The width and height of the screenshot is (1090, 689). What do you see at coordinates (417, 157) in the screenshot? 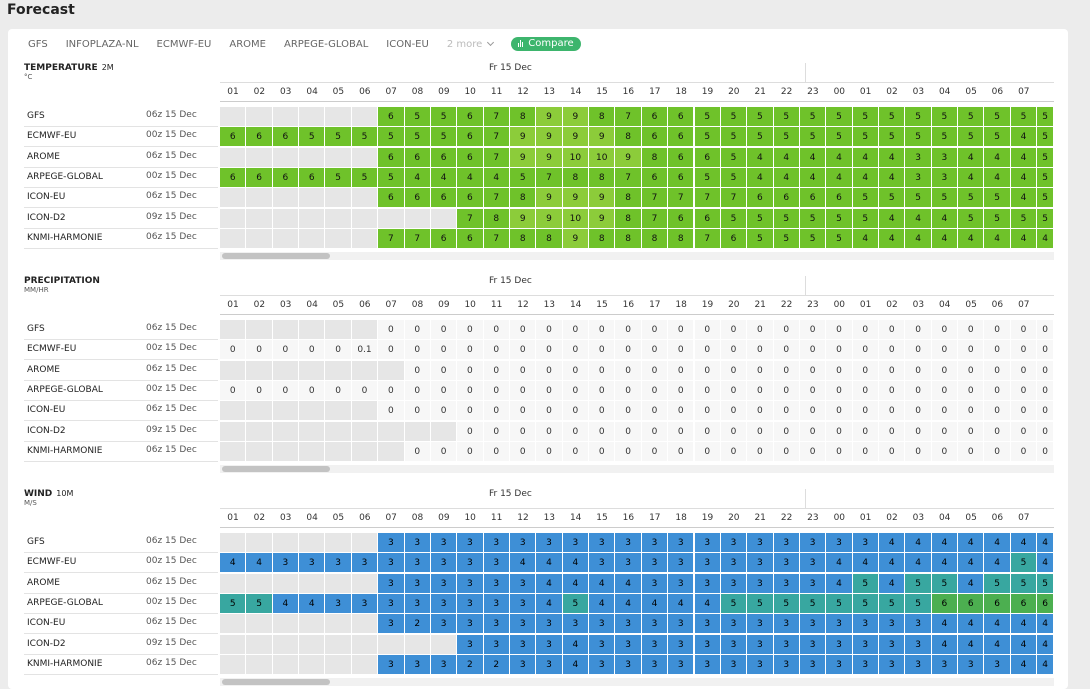
I see `forecast-cell: 6` at bounding box center [417, 157].